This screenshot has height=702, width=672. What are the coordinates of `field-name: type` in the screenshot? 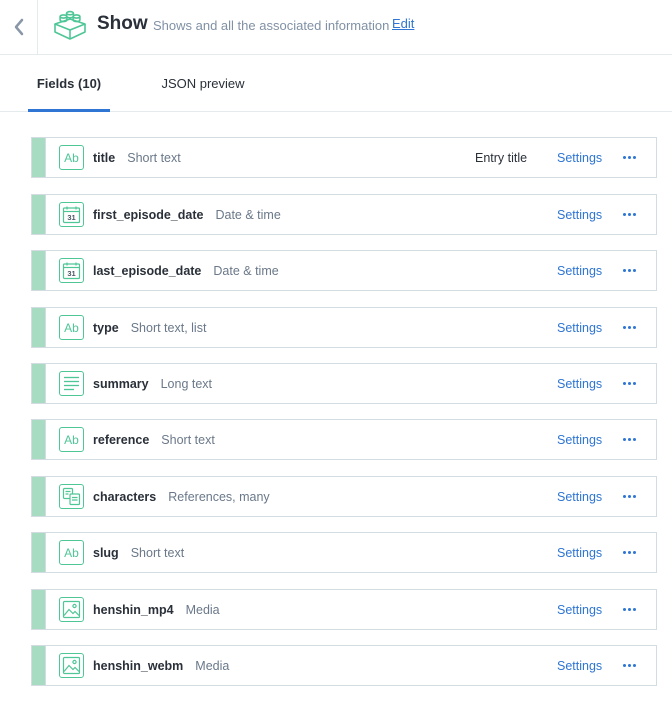 It's located at (106, 327).